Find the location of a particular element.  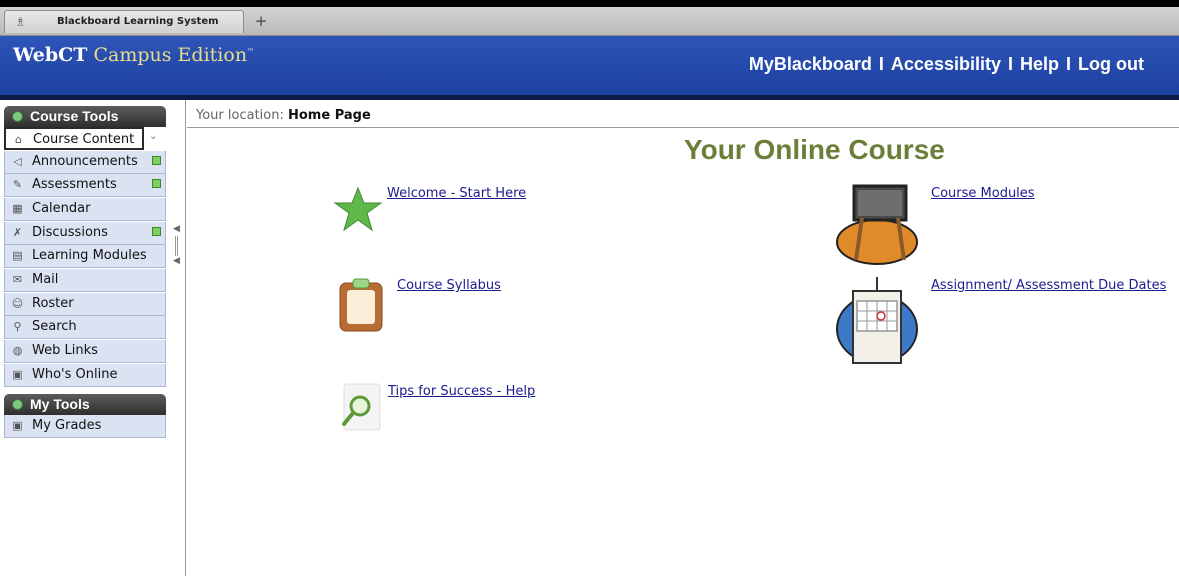

sidebar-item-whos-online: ▣ Who's Online is located at coordinates (85, 375).